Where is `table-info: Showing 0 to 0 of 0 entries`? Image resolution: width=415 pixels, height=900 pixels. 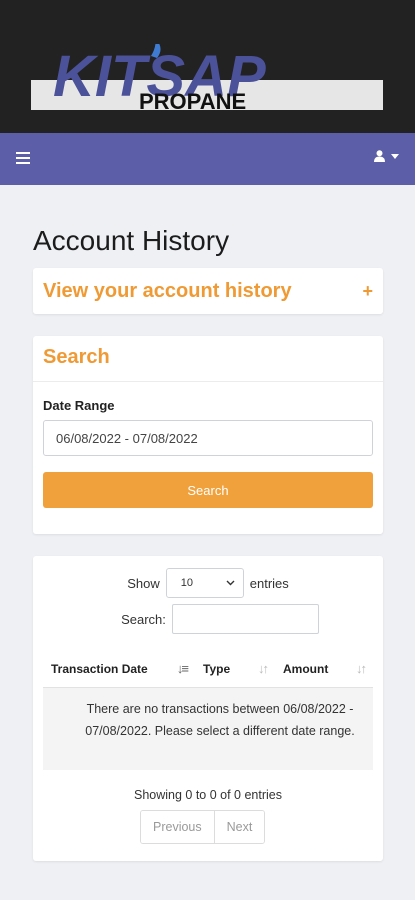 table-info: Showing 0 to 0 of 0 entries is located at coordinates (207, 795).